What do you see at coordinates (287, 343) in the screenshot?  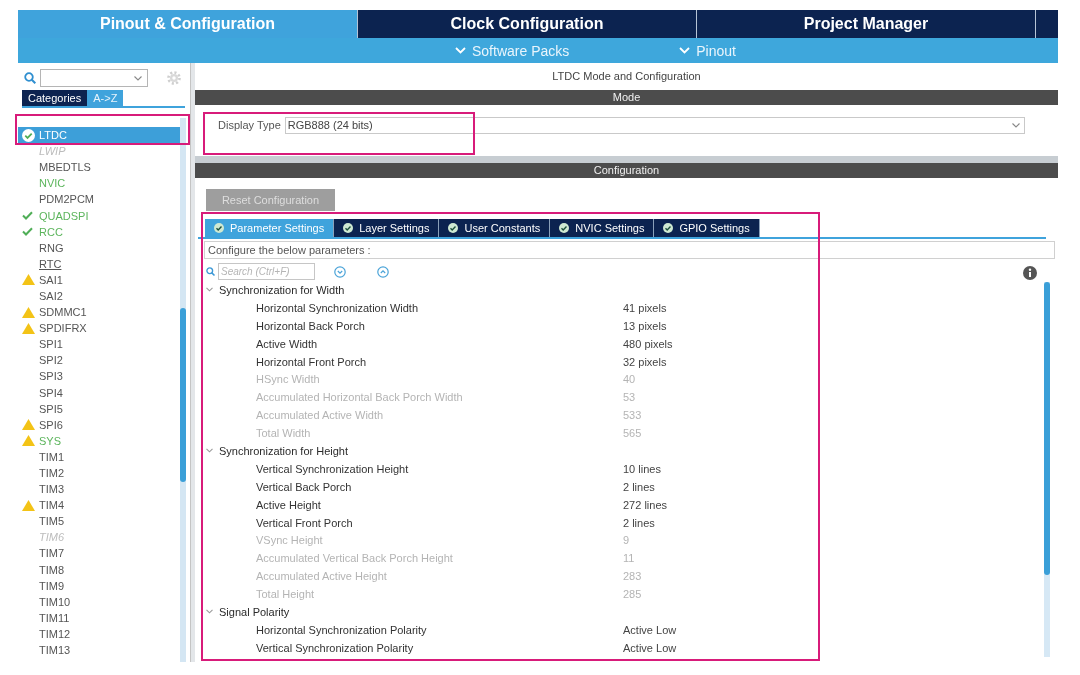 I see `parameter-name: Active Width` at bounding box center [287, 343].